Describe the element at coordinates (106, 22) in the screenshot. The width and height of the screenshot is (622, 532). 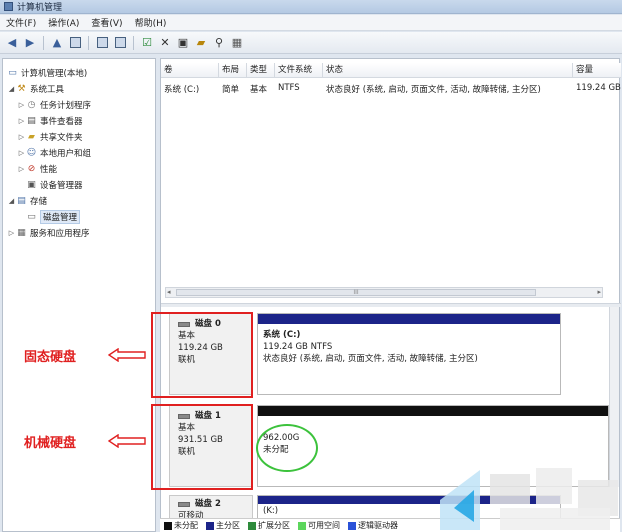
I see `menu-view: 查看(V)` at that location.